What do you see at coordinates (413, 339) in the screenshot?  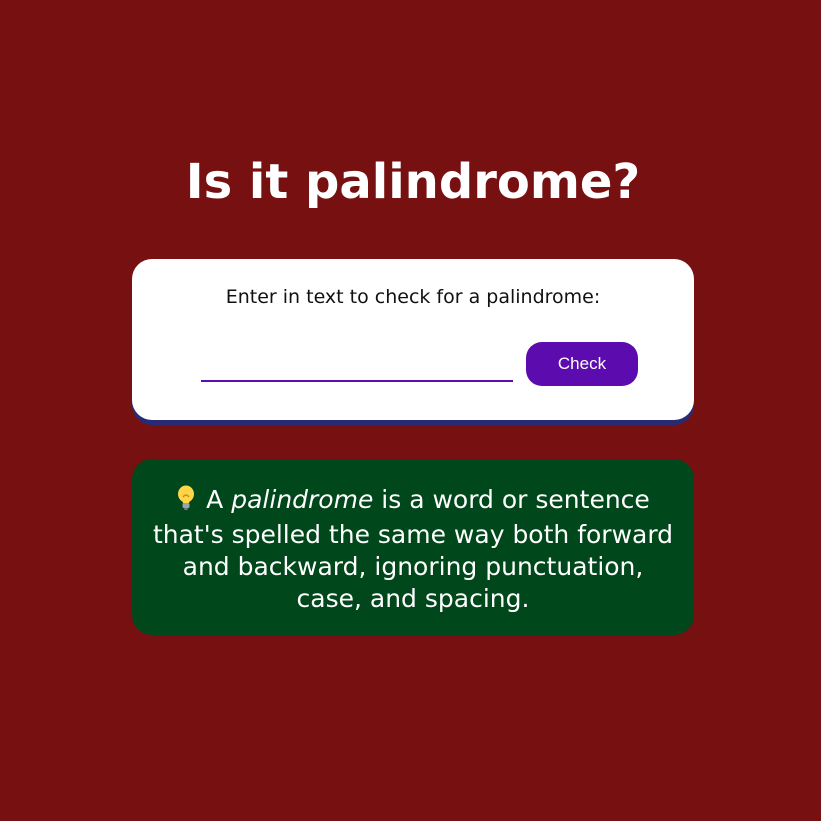 I see `checker-card: Enter in text to check for a palindrome:` at bounding box center [413, 339].